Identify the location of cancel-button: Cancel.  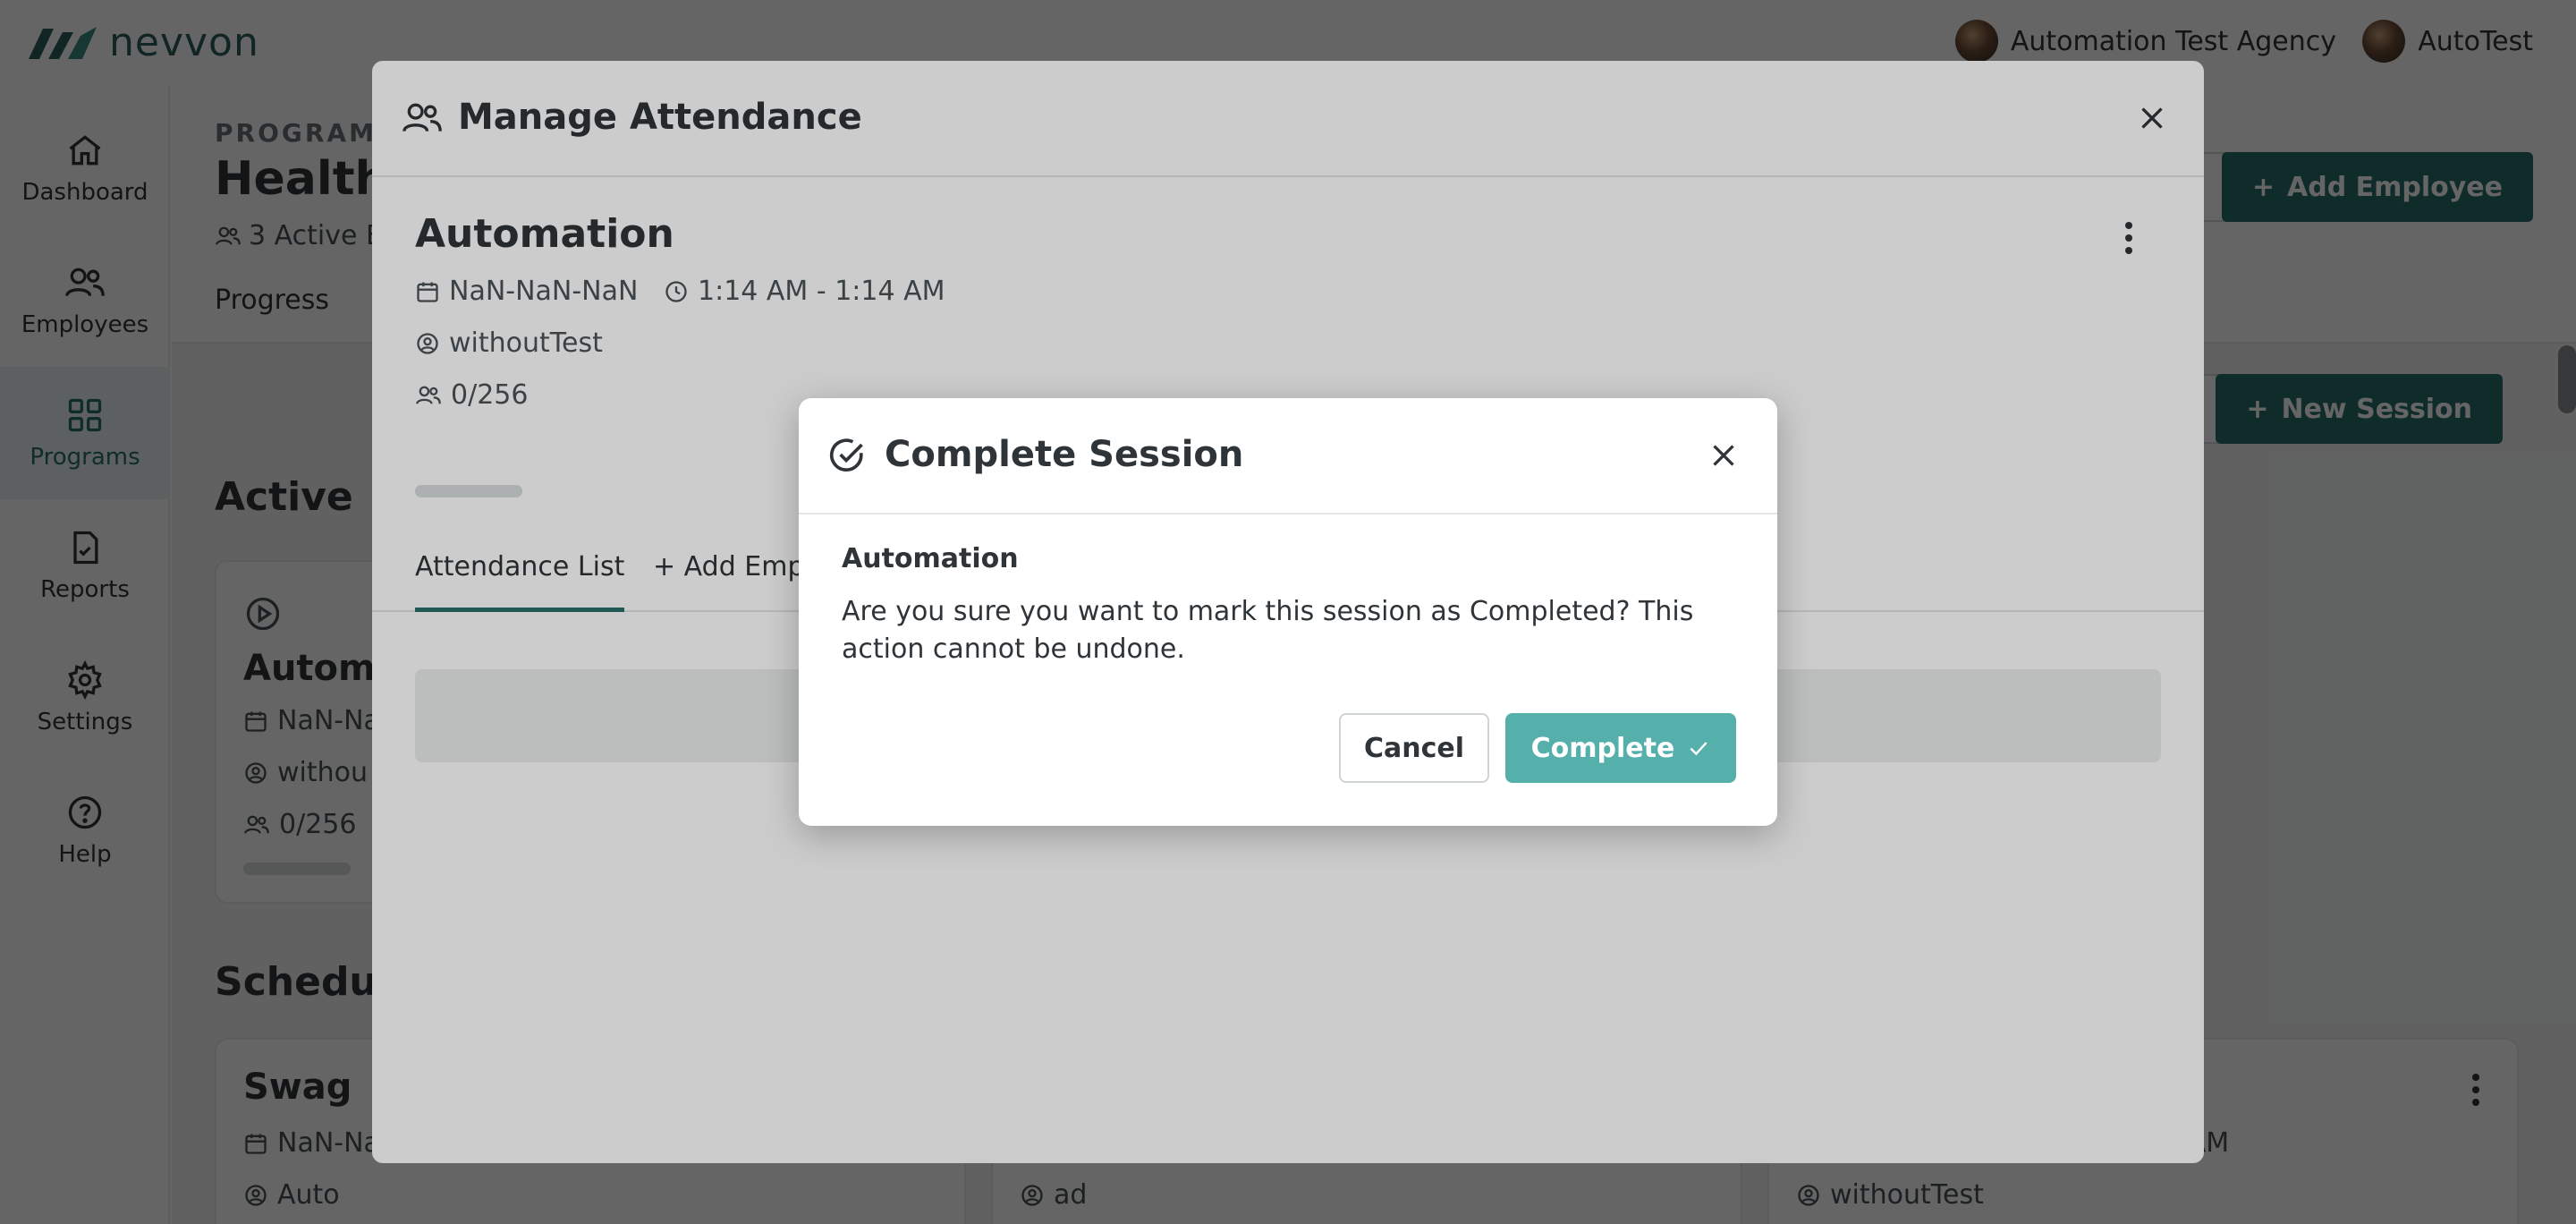
(1414, 748).